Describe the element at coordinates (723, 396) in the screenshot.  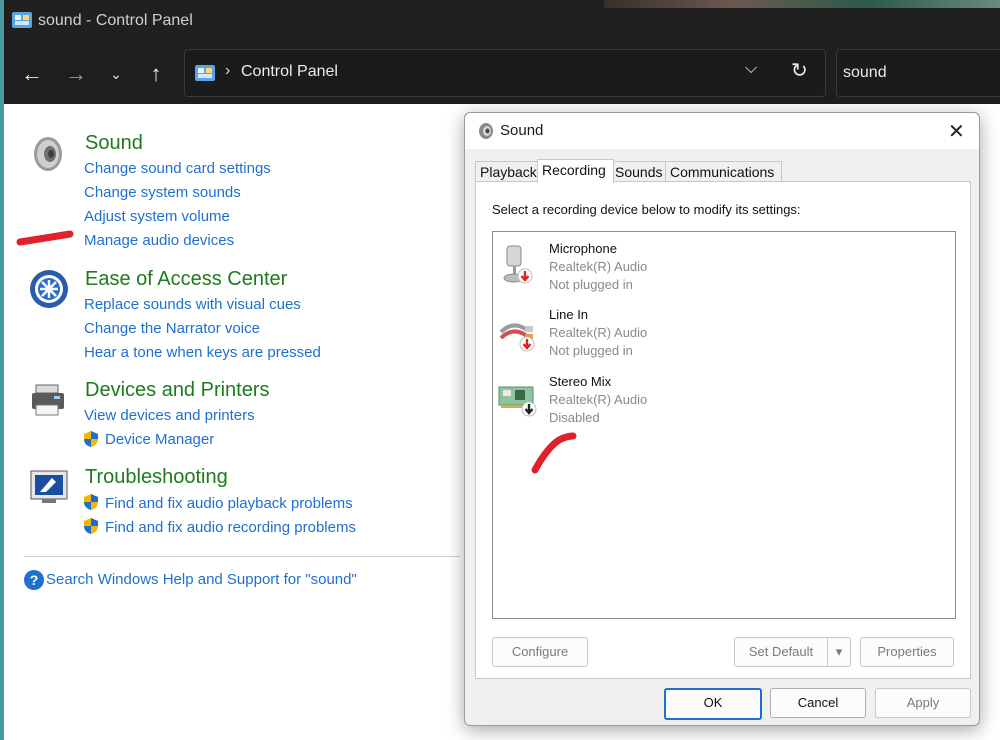
I see `device-row-stereo-mix: Stereo Mix Realtek(R) Audio Disabled` at that location.